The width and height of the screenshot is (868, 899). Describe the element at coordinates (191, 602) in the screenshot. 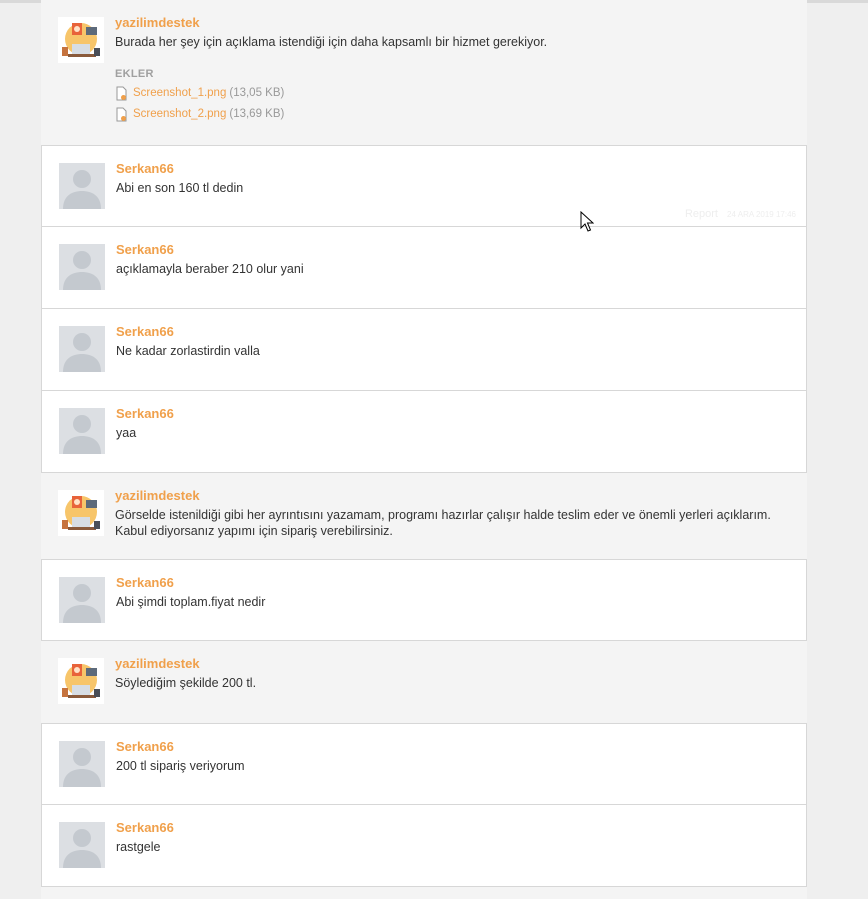

I see `message-text: Abi şimdi toplam.fiyat nedir` at that location.